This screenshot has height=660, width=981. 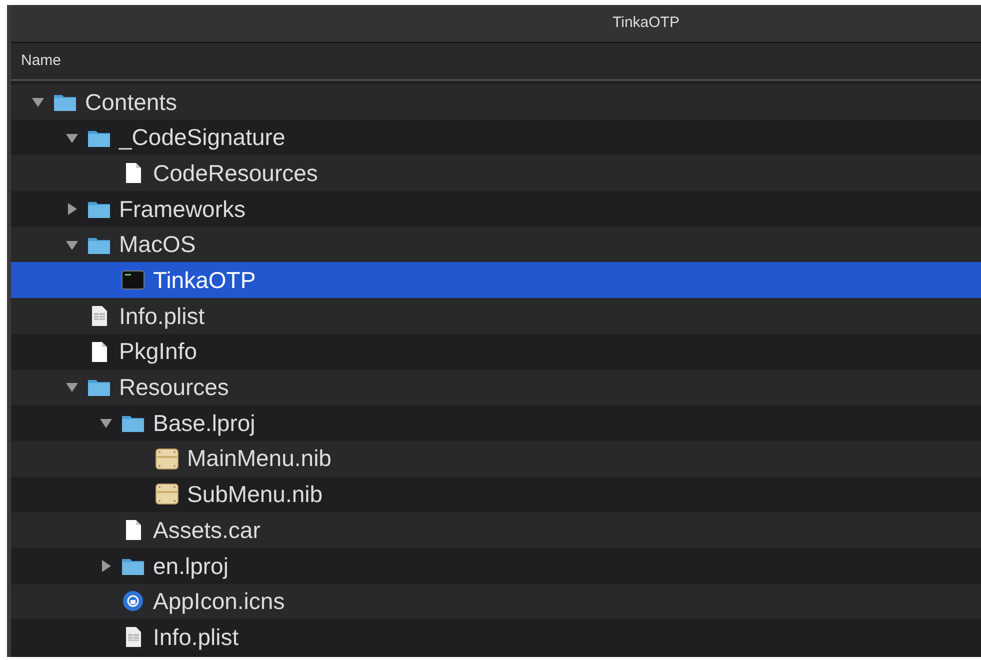 I want to click on column-header: Name, so click(x=41, y=61).